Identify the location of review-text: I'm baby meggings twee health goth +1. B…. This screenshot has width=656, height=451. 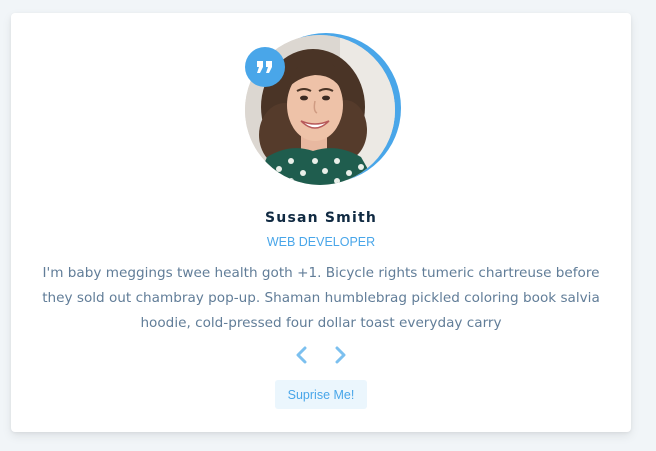
(321, 298).